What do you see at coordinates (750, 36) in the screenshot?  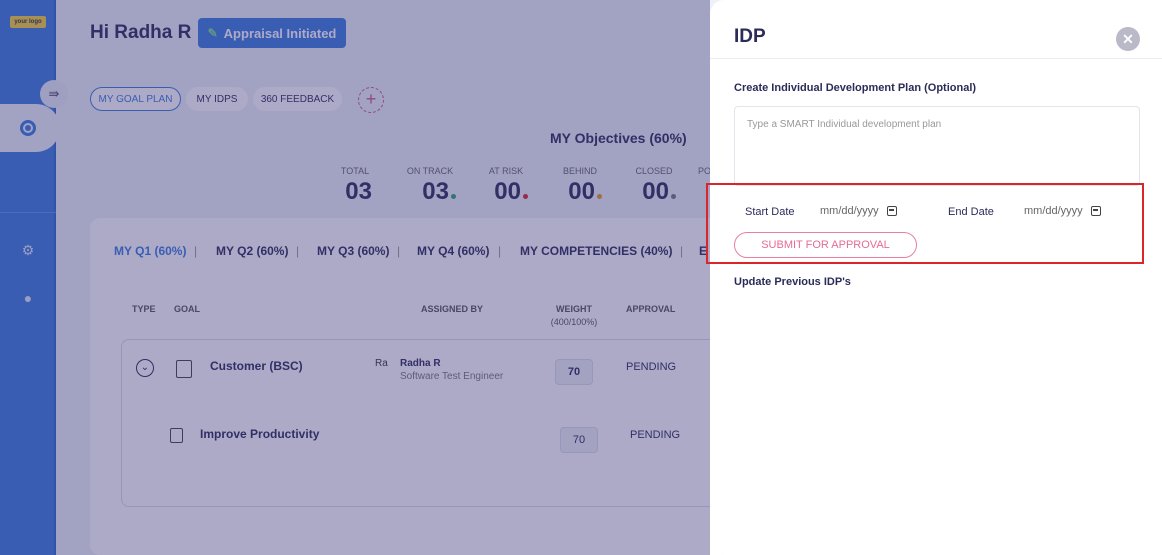 I see `panel-title: IDP` at bounding box center [750, 36].